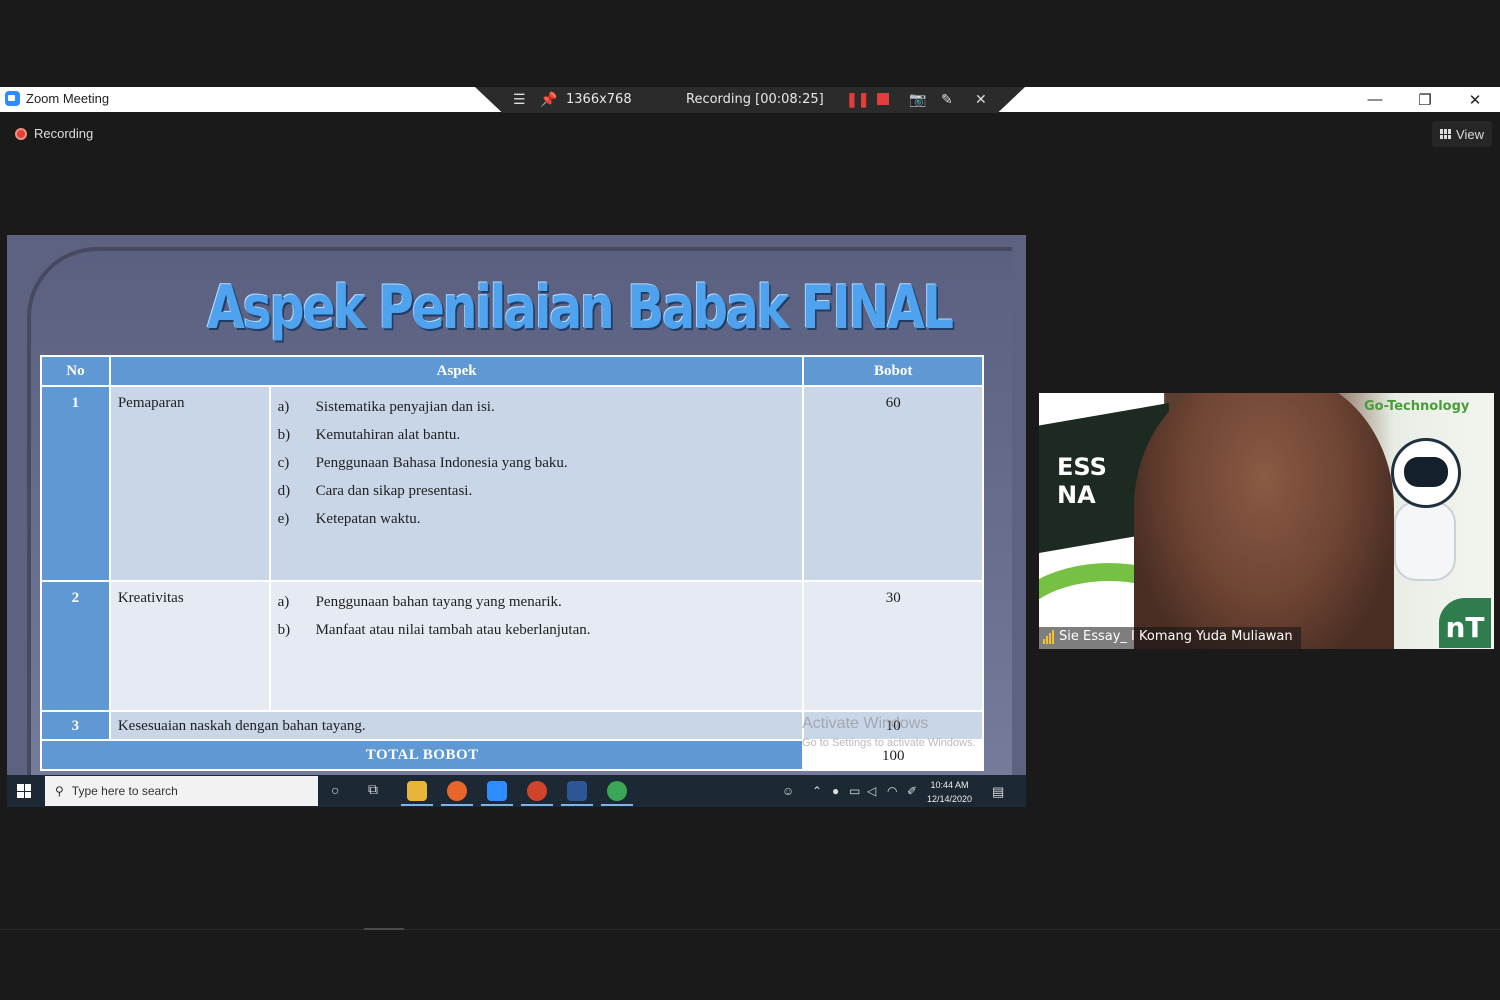  What do you see at coordinates (283, 518) in the screenshot?
I see `item-key: e)` at bounding box center [283, 518].